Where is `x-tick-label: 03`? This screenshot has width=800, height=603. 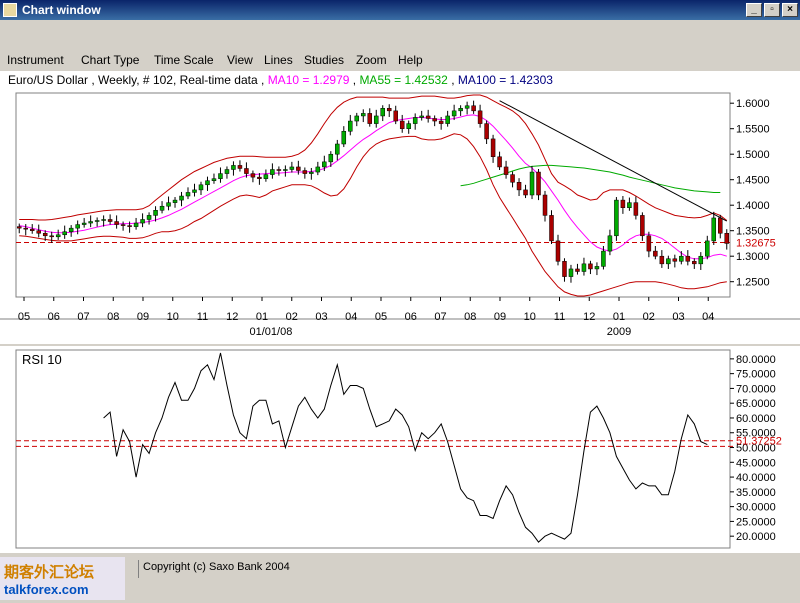 x-tick-label: 03 is located at coordinates (321, 317).